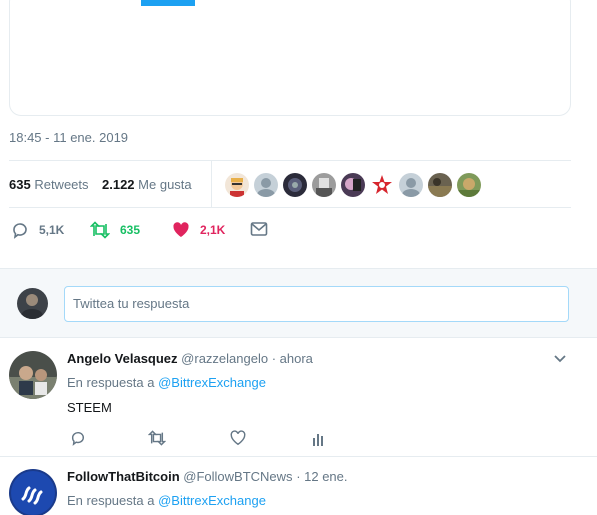 This screenshot has height=515, width=597. What do you see at coordinates (292, 358) in the screenshot?
I see `tweet-time: · ahora` at bounding box center [292, 358].